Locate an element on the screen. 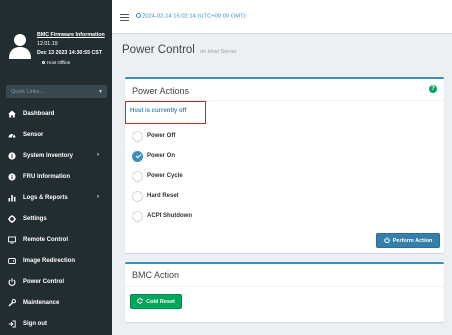 This screenshot has width=452, height=335. top-navbar: 2024-02-14 15:02:14 (UTC+00:00 GMT) is located at coordinates (282, 17).